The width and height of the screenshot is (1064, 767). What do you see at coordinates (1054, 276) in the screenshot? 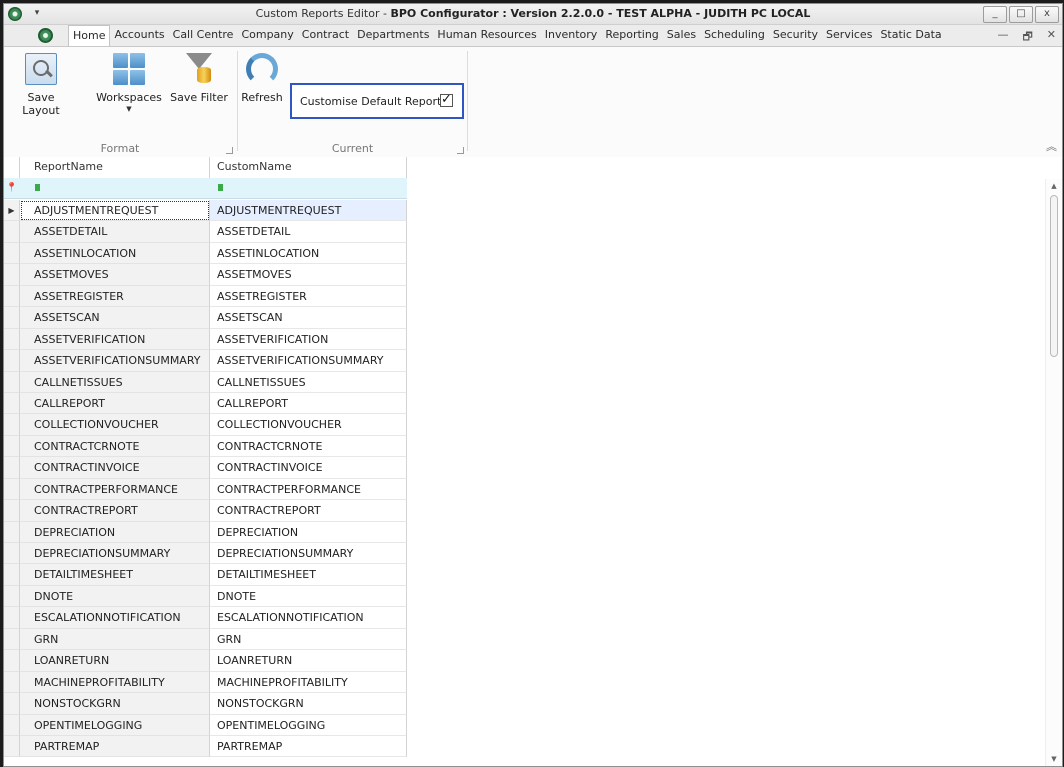
I see `scrollbar-thumb` at bounding box center [1054, 276].